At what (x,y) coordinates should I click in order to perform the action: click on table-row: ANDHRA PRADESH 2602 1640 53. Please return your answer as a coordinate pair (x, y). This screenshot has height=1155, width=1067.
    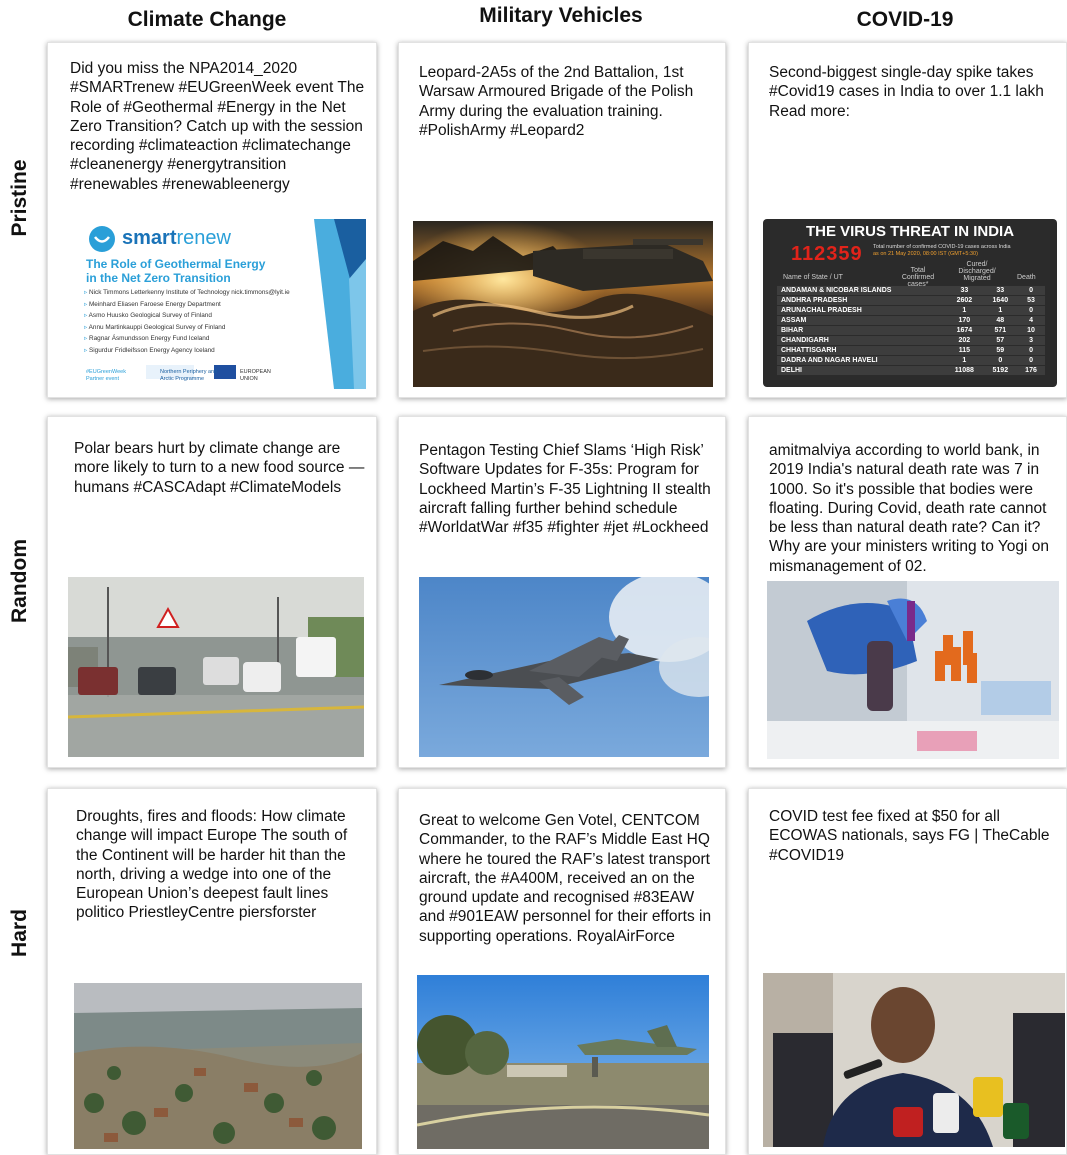
    Looking at the image, I should click on (911, 300).